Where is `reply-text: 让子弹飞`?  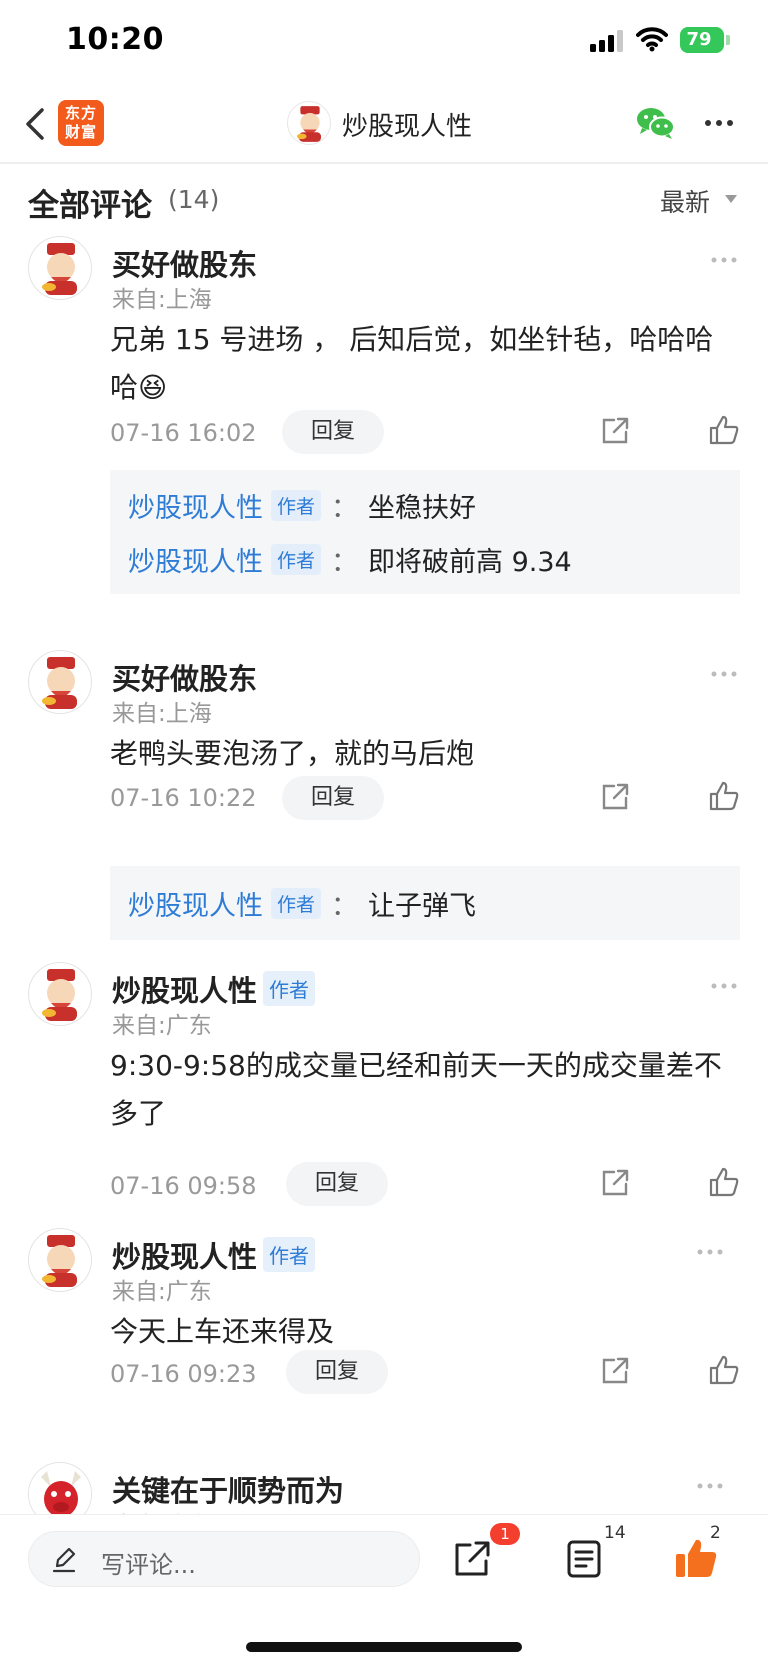 reply-text: 让子弹飞 is located at coordinates (422, 906).